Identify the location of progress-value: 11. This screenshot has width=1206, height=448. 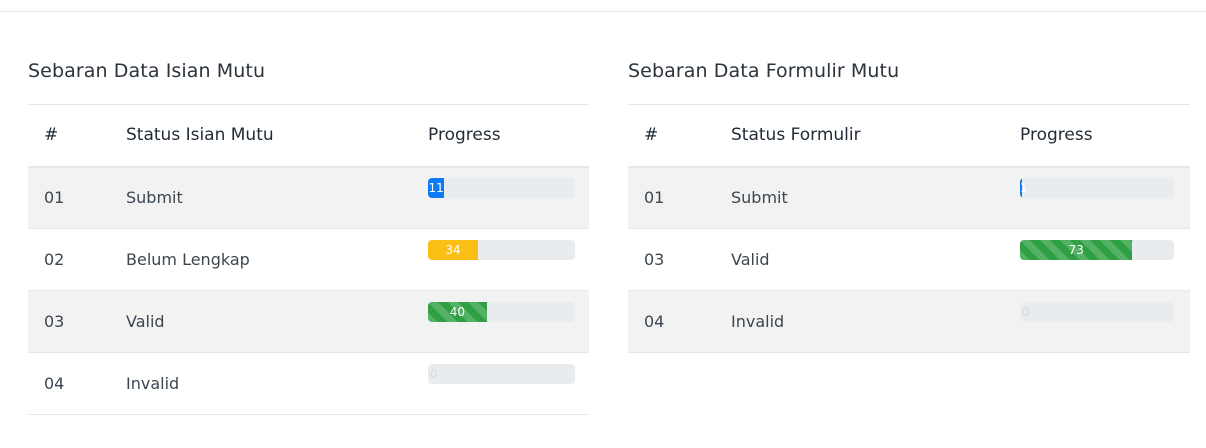
(436, 187).